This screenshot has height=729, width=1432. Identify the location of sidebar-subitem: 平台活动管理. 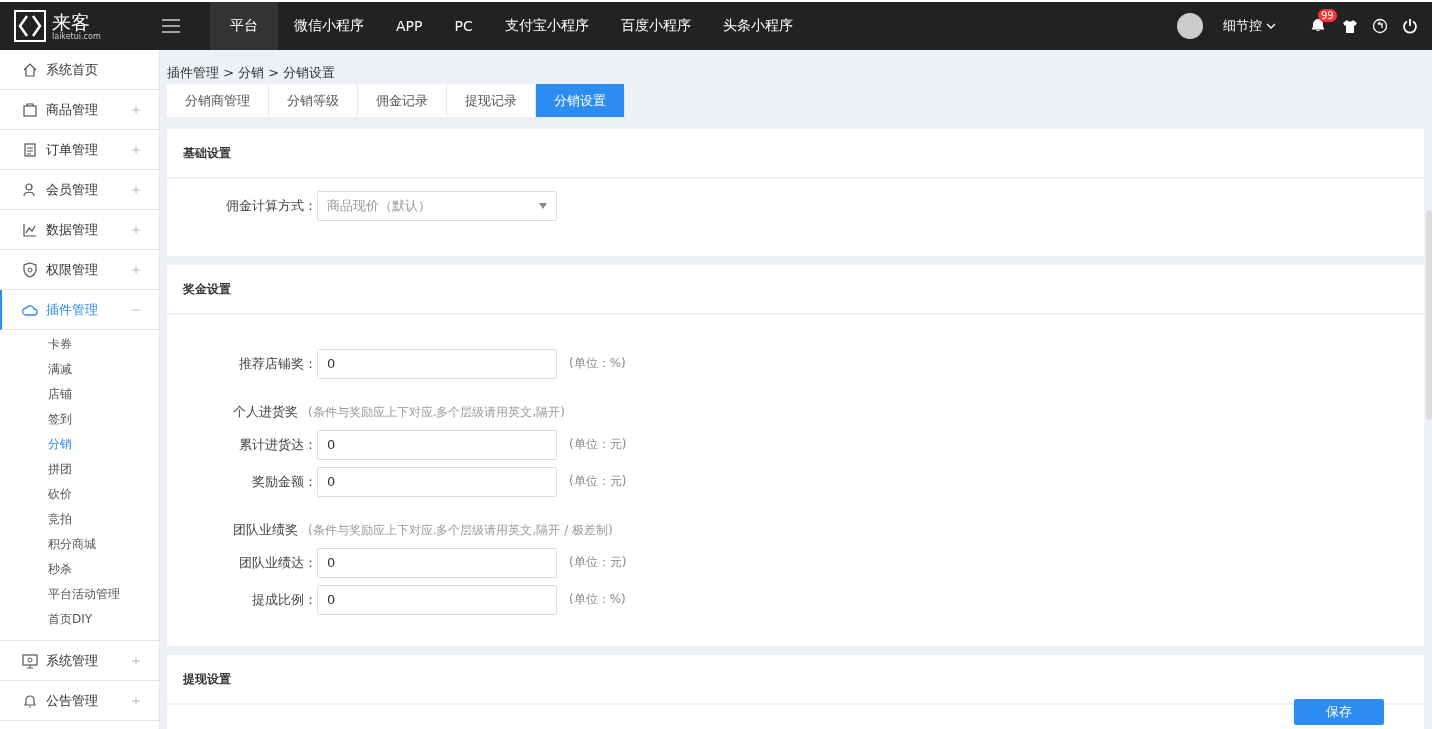
(79, 594).